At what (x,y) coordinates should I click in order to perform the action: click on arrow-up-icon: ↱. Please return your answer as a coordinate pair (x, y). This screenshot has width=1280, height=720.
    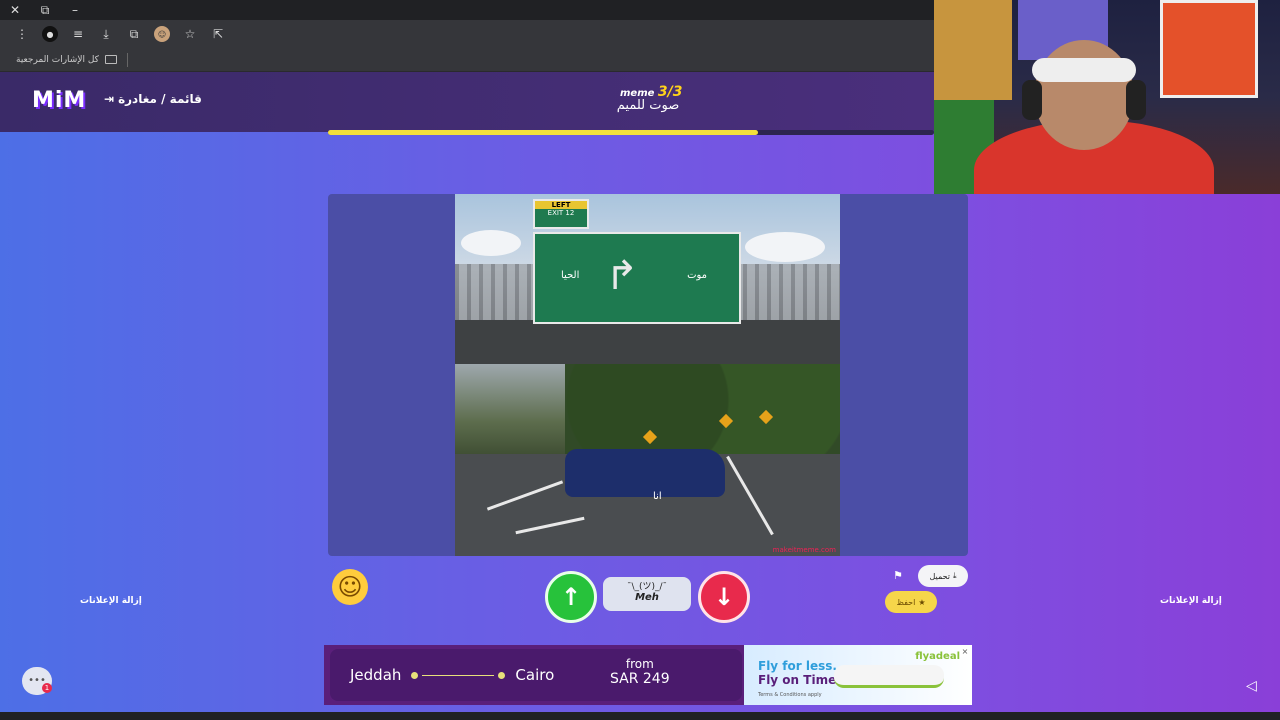
    Looking at the image, I should click on (622, 276).